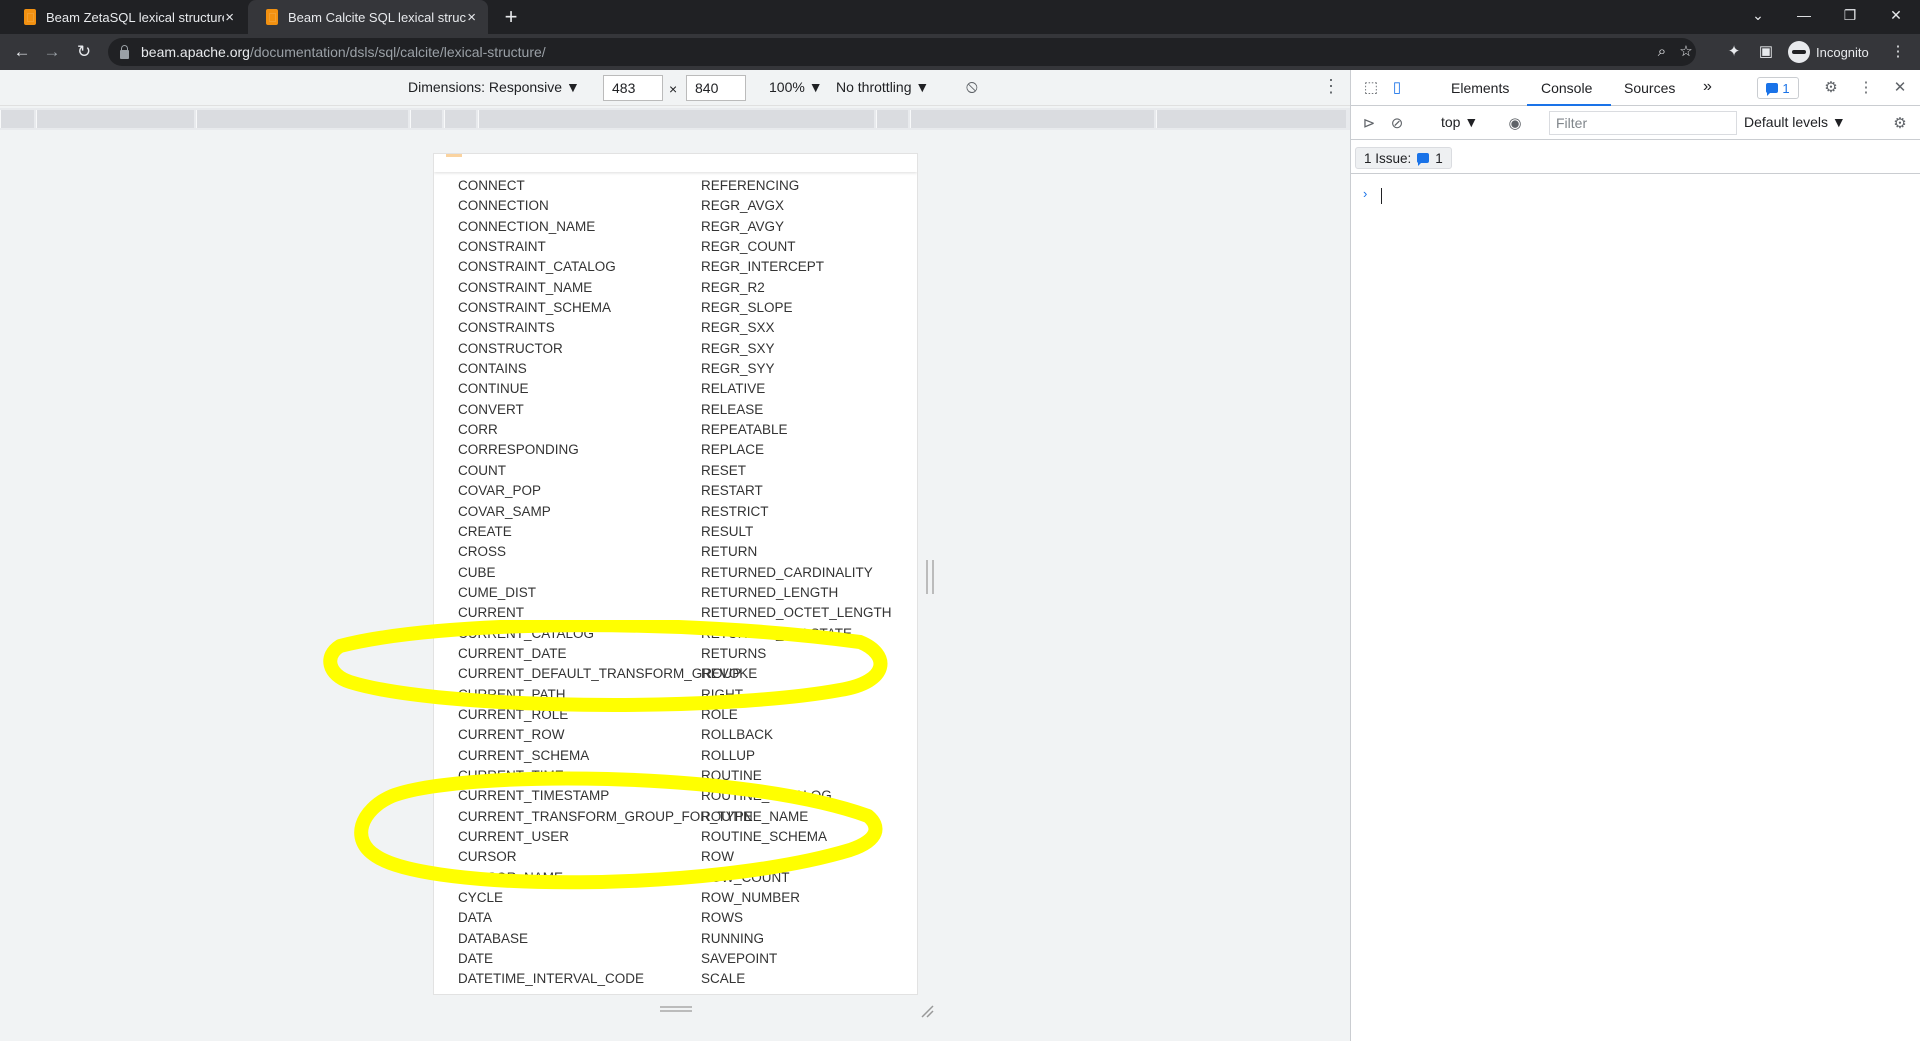  I want to click on console-settings-icon: ⚙, so click(1900, 124).